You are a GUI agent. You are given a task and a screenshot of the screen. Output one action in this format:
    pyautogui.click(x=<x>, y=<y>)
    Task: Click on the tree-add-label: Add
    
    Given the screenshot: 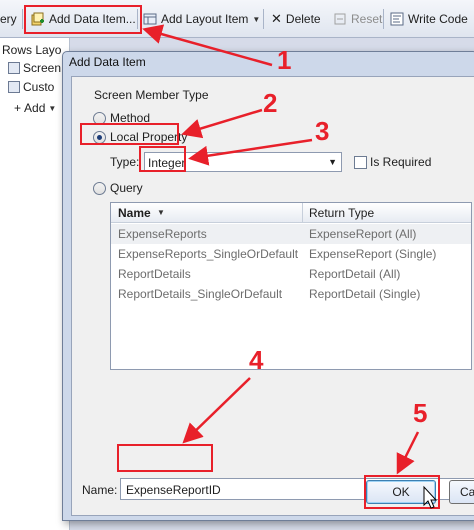 What is the action you would take?
    pyautogui.click(x=35, y=108)
    